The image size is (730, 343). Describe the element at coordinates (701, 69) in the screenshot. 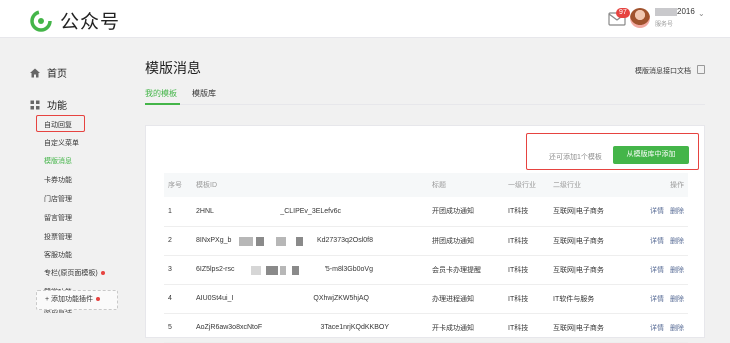

I see `document-icon` at that location.